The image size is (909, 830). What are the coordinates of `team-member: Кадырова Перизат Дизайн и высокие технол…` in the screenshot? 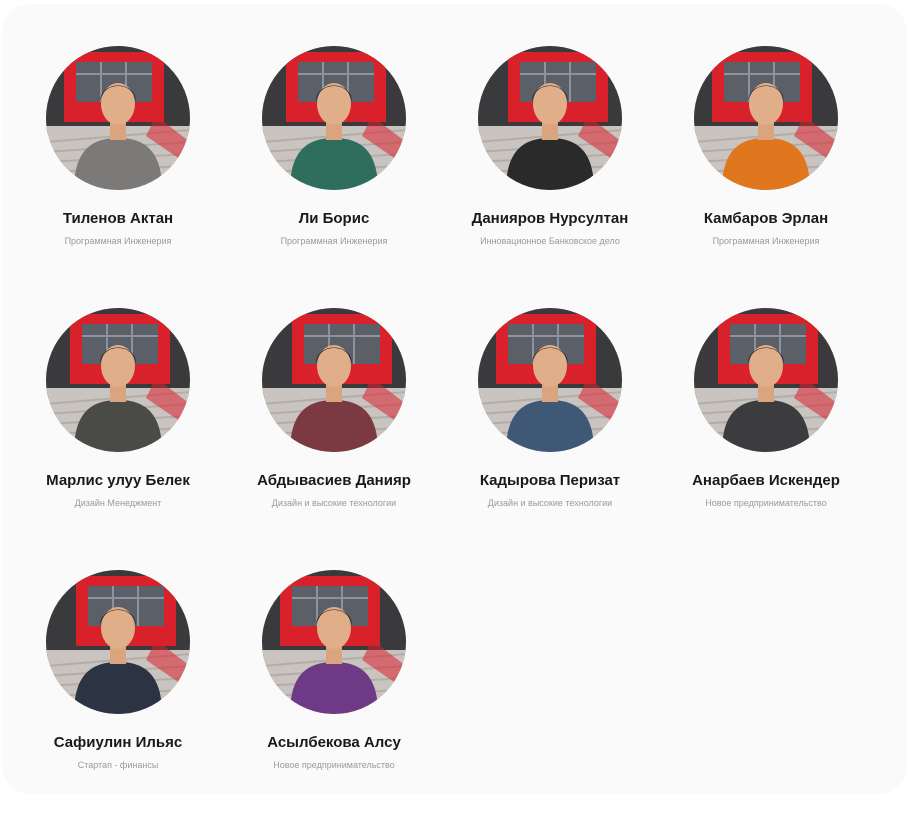 It's located at (550, 437).